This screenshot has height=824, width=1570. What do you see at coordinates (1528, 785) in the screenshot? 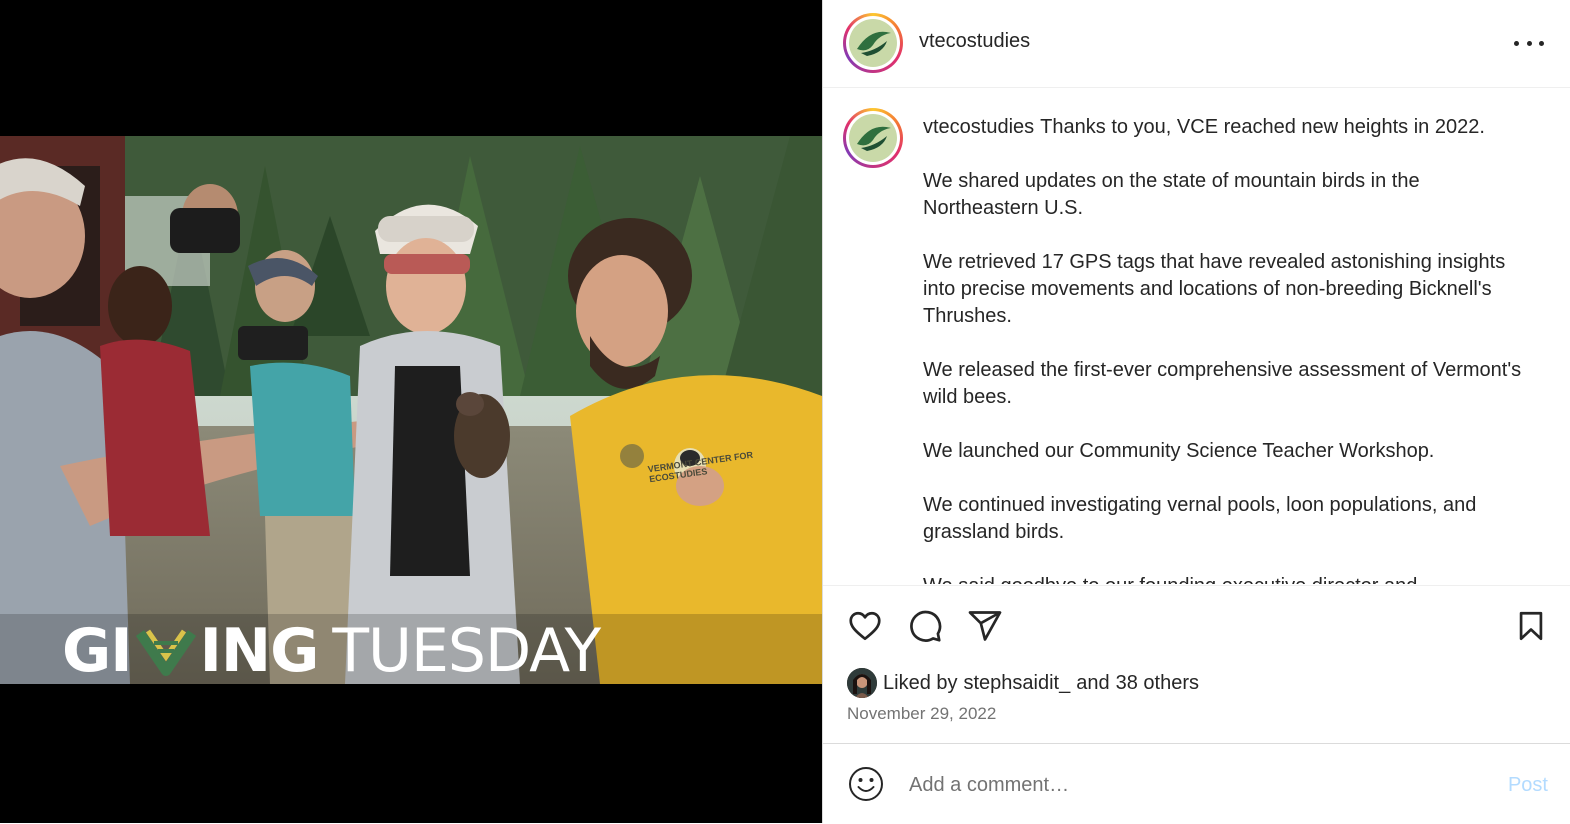
I see `post-comment-button: Post` at bounding box center [1528, 785].